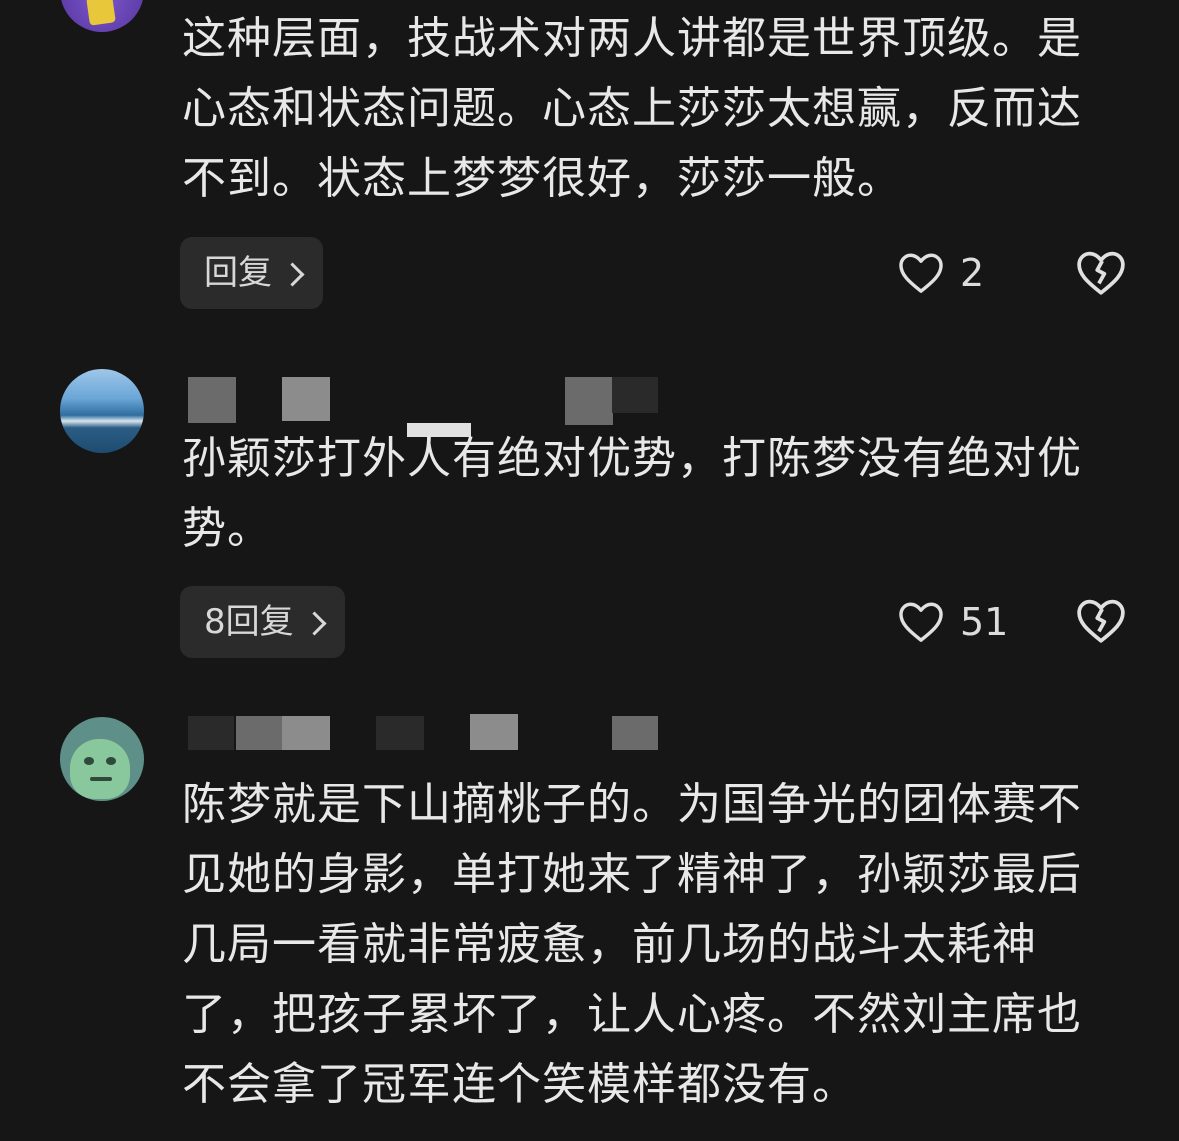  I want to click on reply-button: 回复, so click(251, 273).